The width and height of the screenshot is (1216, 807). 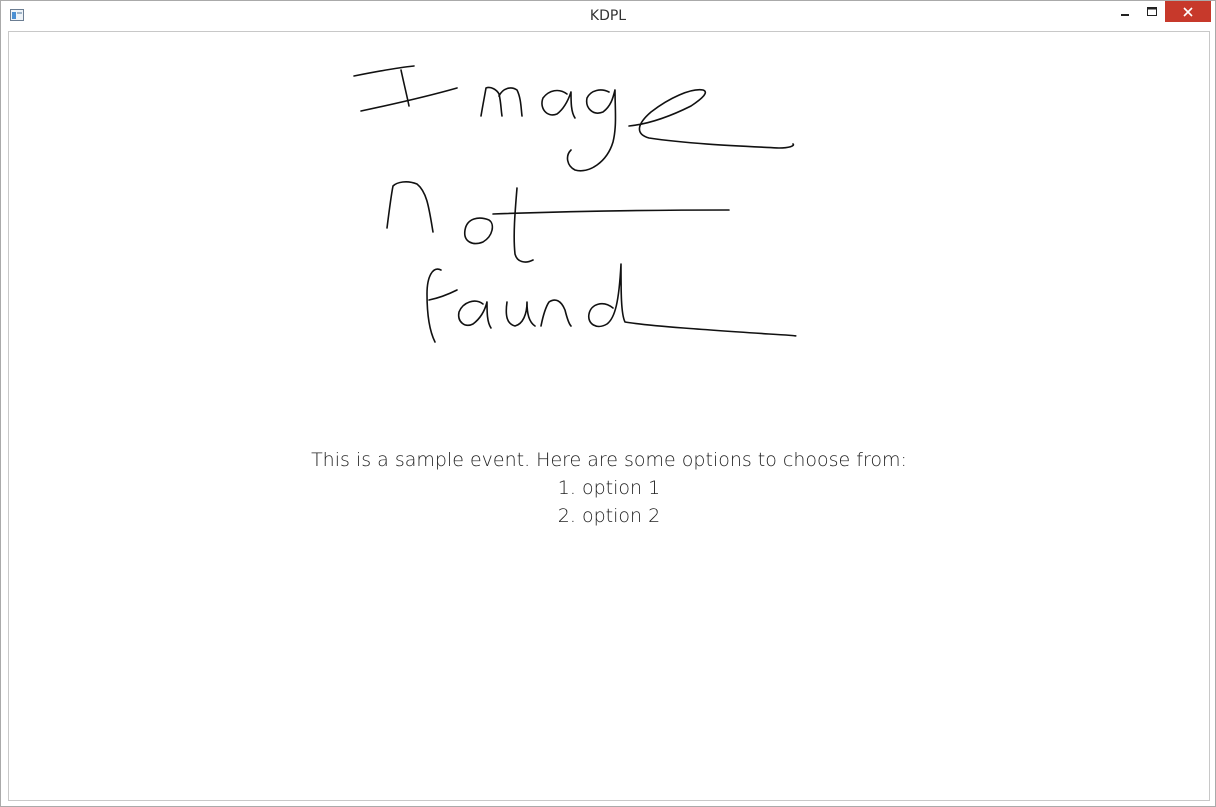 I want to click on title-bar: KDPL, so click(x=608, y=16).